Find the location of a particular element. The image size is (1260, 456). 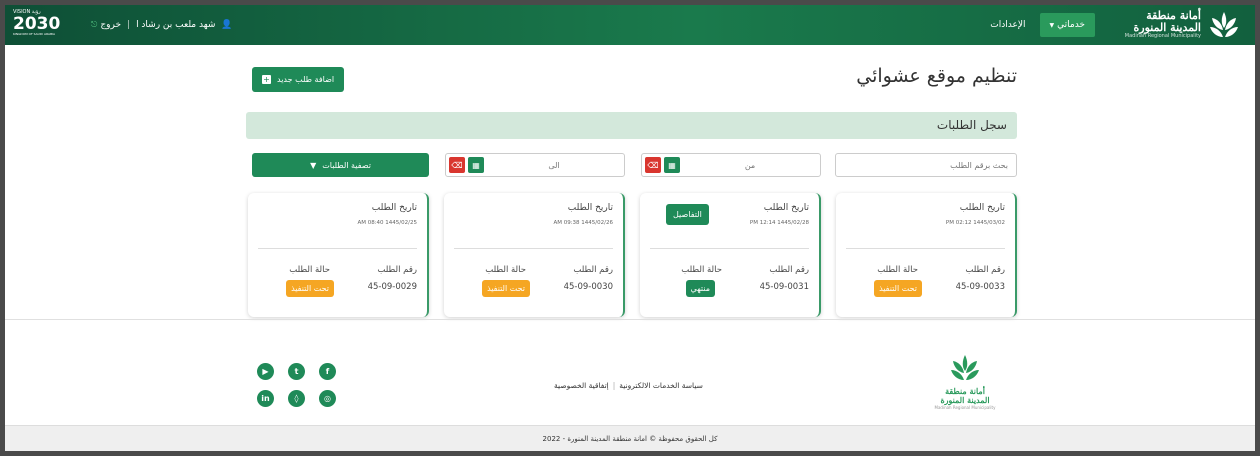

request-datetime: PM 02:12 1445/03/02 is located at coordinates (975, 223).